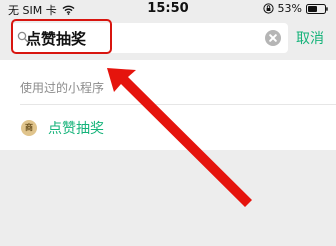 This screenshot has height=246, width=336. Describe the element at coordinates (273, 38) in the screenshot. I see `clear-icon` at that location.